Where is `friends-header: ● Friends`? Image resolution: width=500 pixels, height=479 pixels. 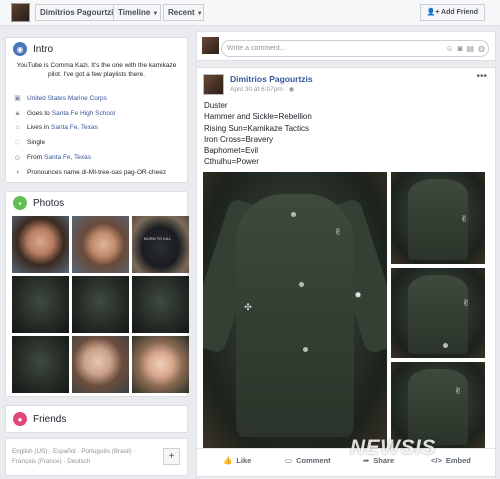
friends-header: ● Friends is located at coordinates (96, 419).